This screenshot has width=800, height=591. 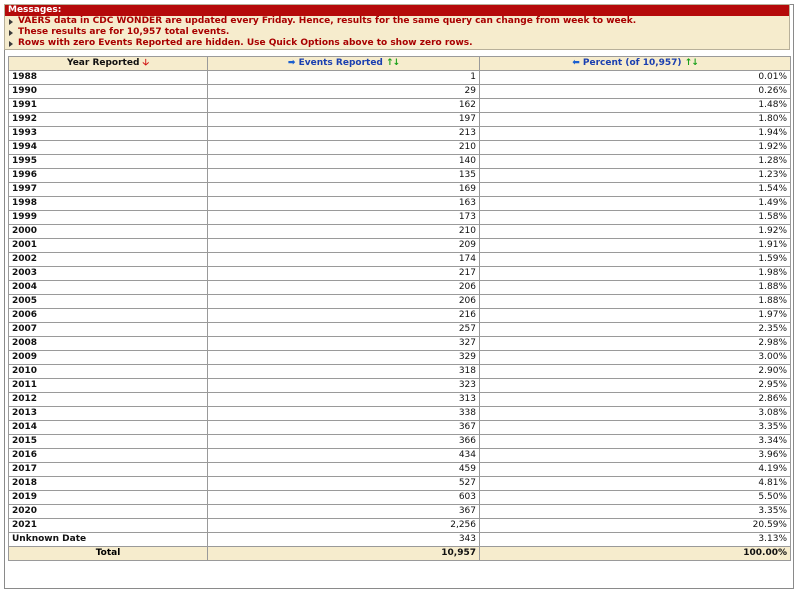 What do you see at coordinates (340, 63) in the screenshot?
I see `events-reported-header-label: Events Reported` at bounding box center [340, 63].